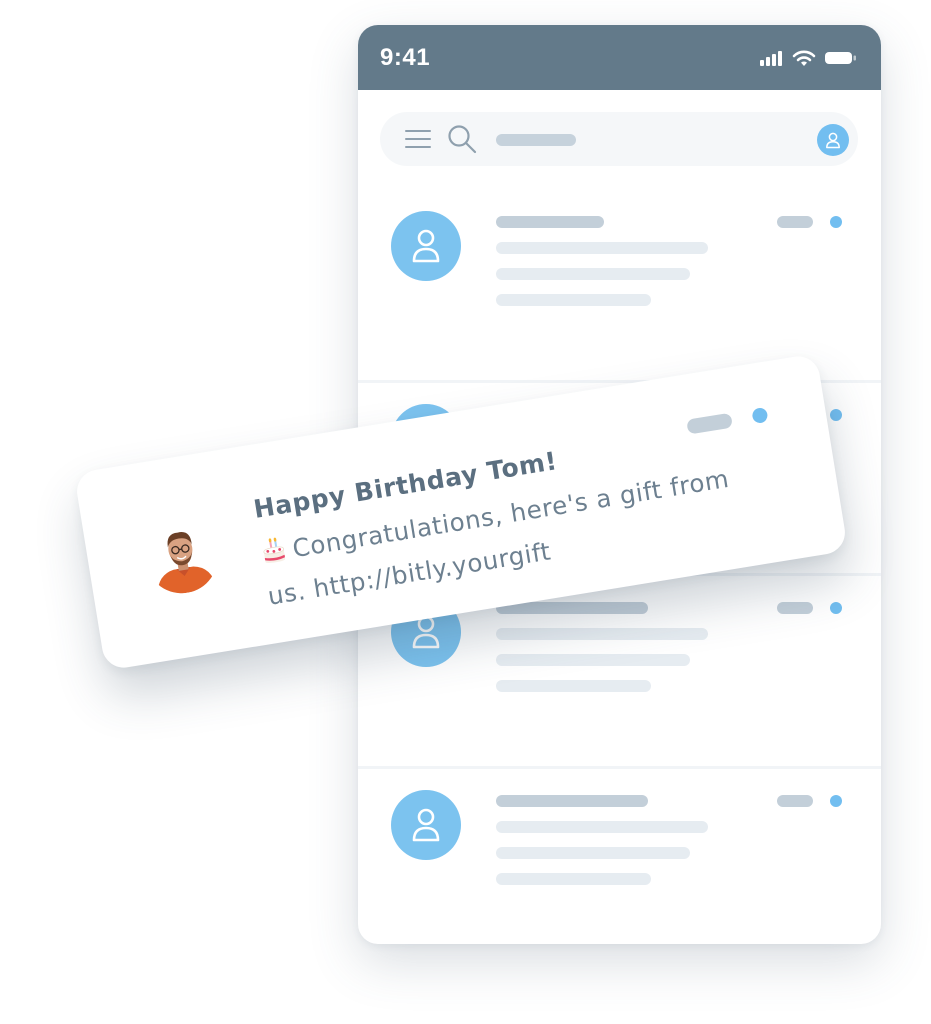  I want to click on status-bar: 9:41, so click(619, 57).